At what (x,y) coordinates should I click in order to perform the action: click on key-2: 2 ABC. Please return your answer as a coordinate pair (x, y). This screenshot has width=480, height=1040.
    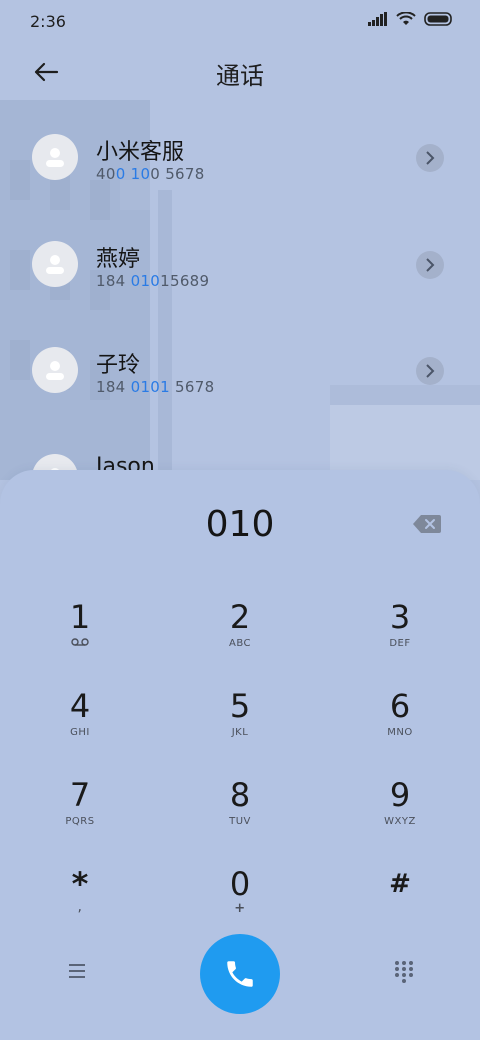
    Looking at the image, I should click on (240, 636).